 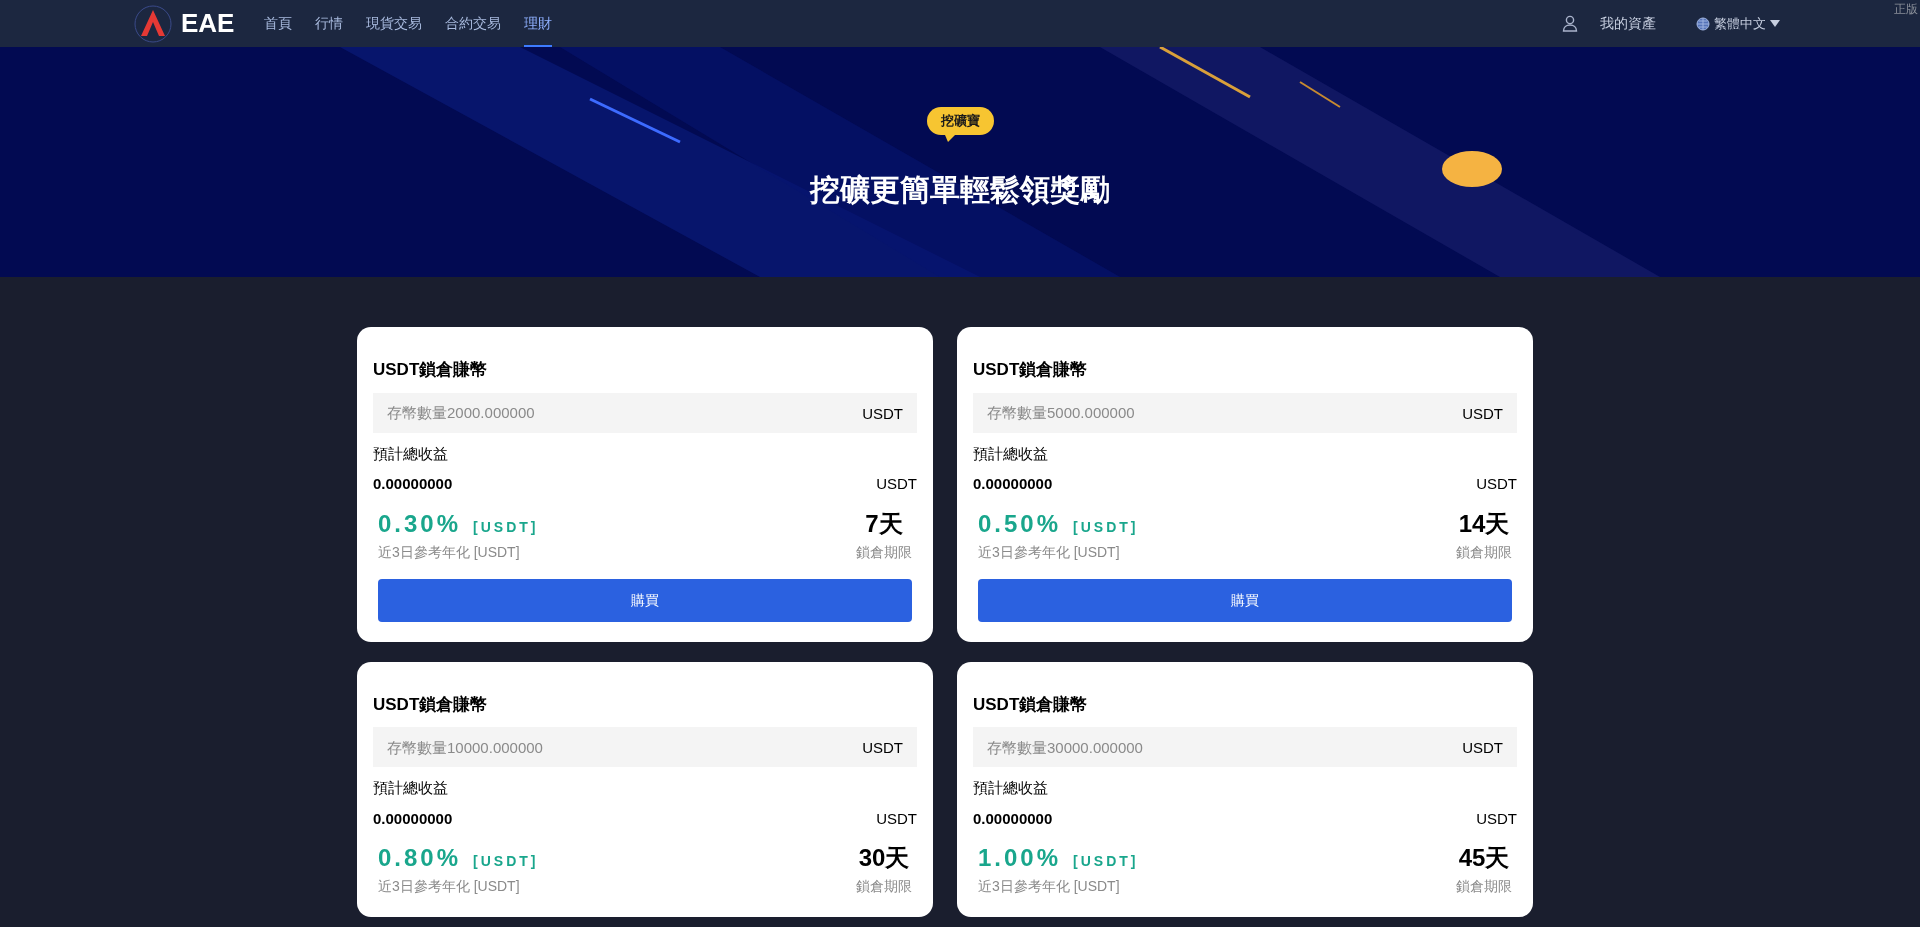 I want to click on term-value: 45天, so click(x=1484, y=858).